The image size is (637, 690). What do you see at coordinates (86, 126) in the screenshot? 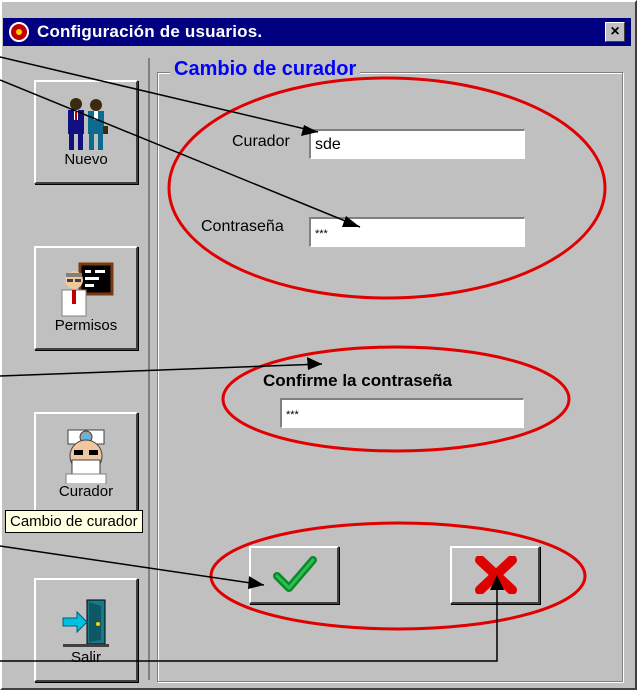
I see `users-icon` at bounding box center [86, 126].